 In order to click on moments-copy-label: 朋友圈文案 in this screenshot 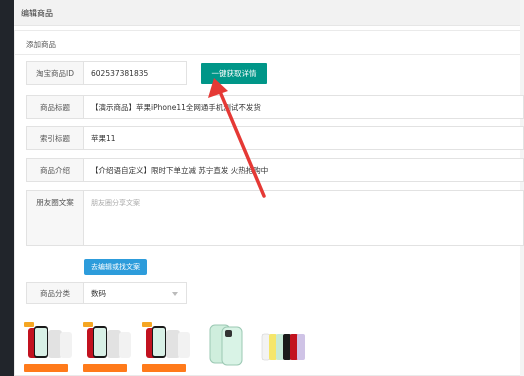, I will do `click(55, 218)`.